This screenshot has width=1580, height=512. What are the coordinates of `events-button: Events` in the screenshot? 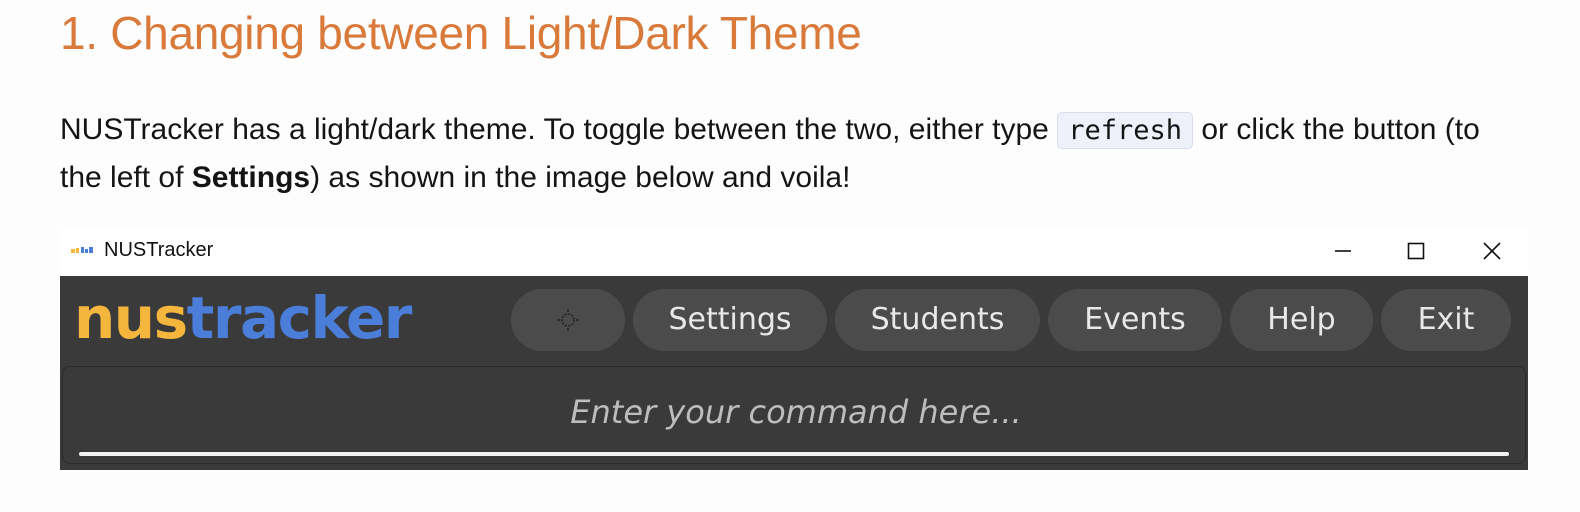 It's located at (1135, 320).